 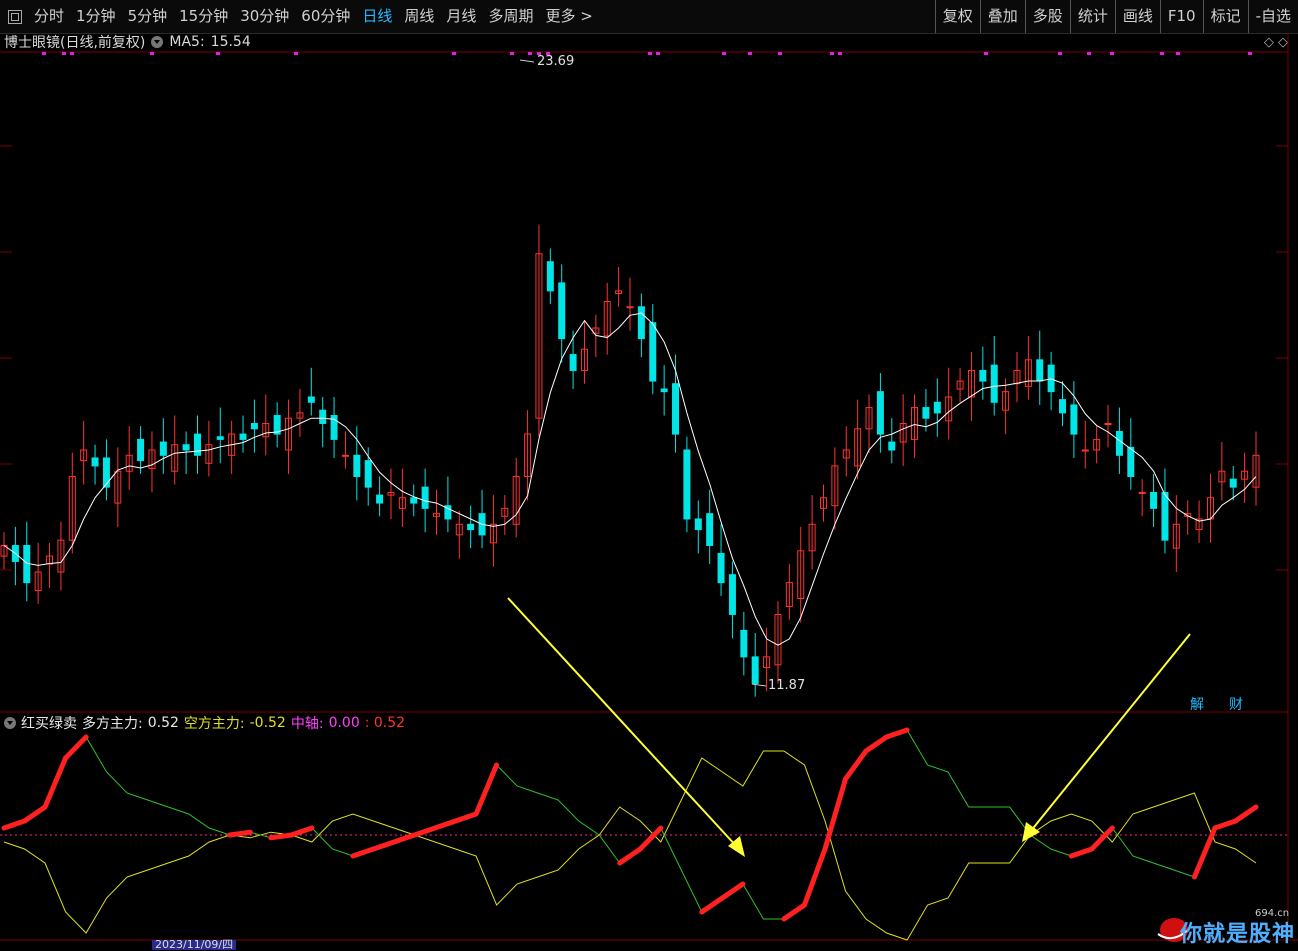 What do you see at coordinates (1197, 704) in the screenshot?
I see `jie-button: 解` at bounding box center [1197, 704].